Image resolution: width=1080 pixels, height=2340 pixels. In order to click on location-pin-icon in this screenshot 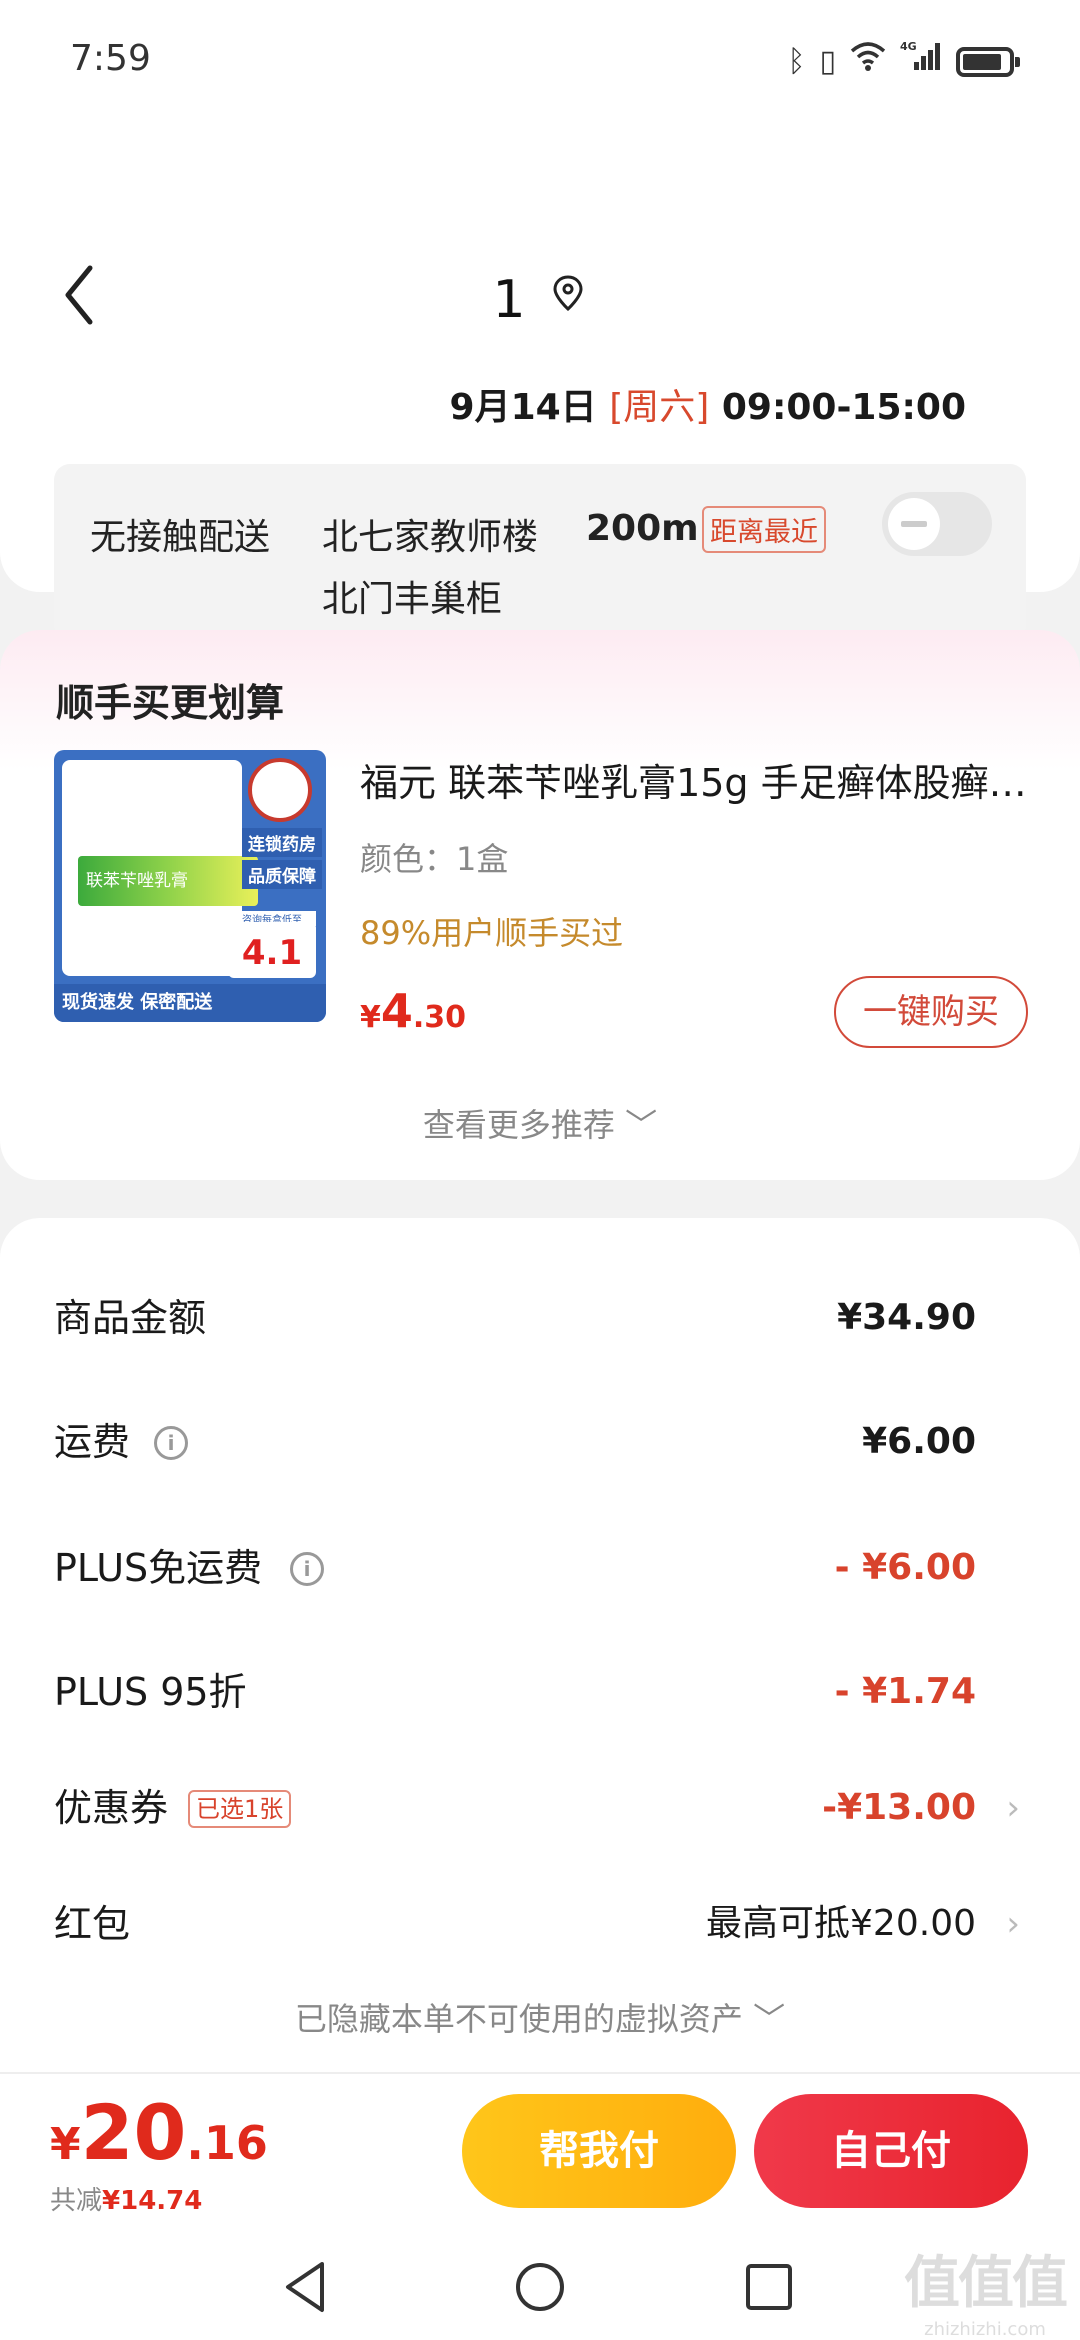, I will do `click(568, 293)`.